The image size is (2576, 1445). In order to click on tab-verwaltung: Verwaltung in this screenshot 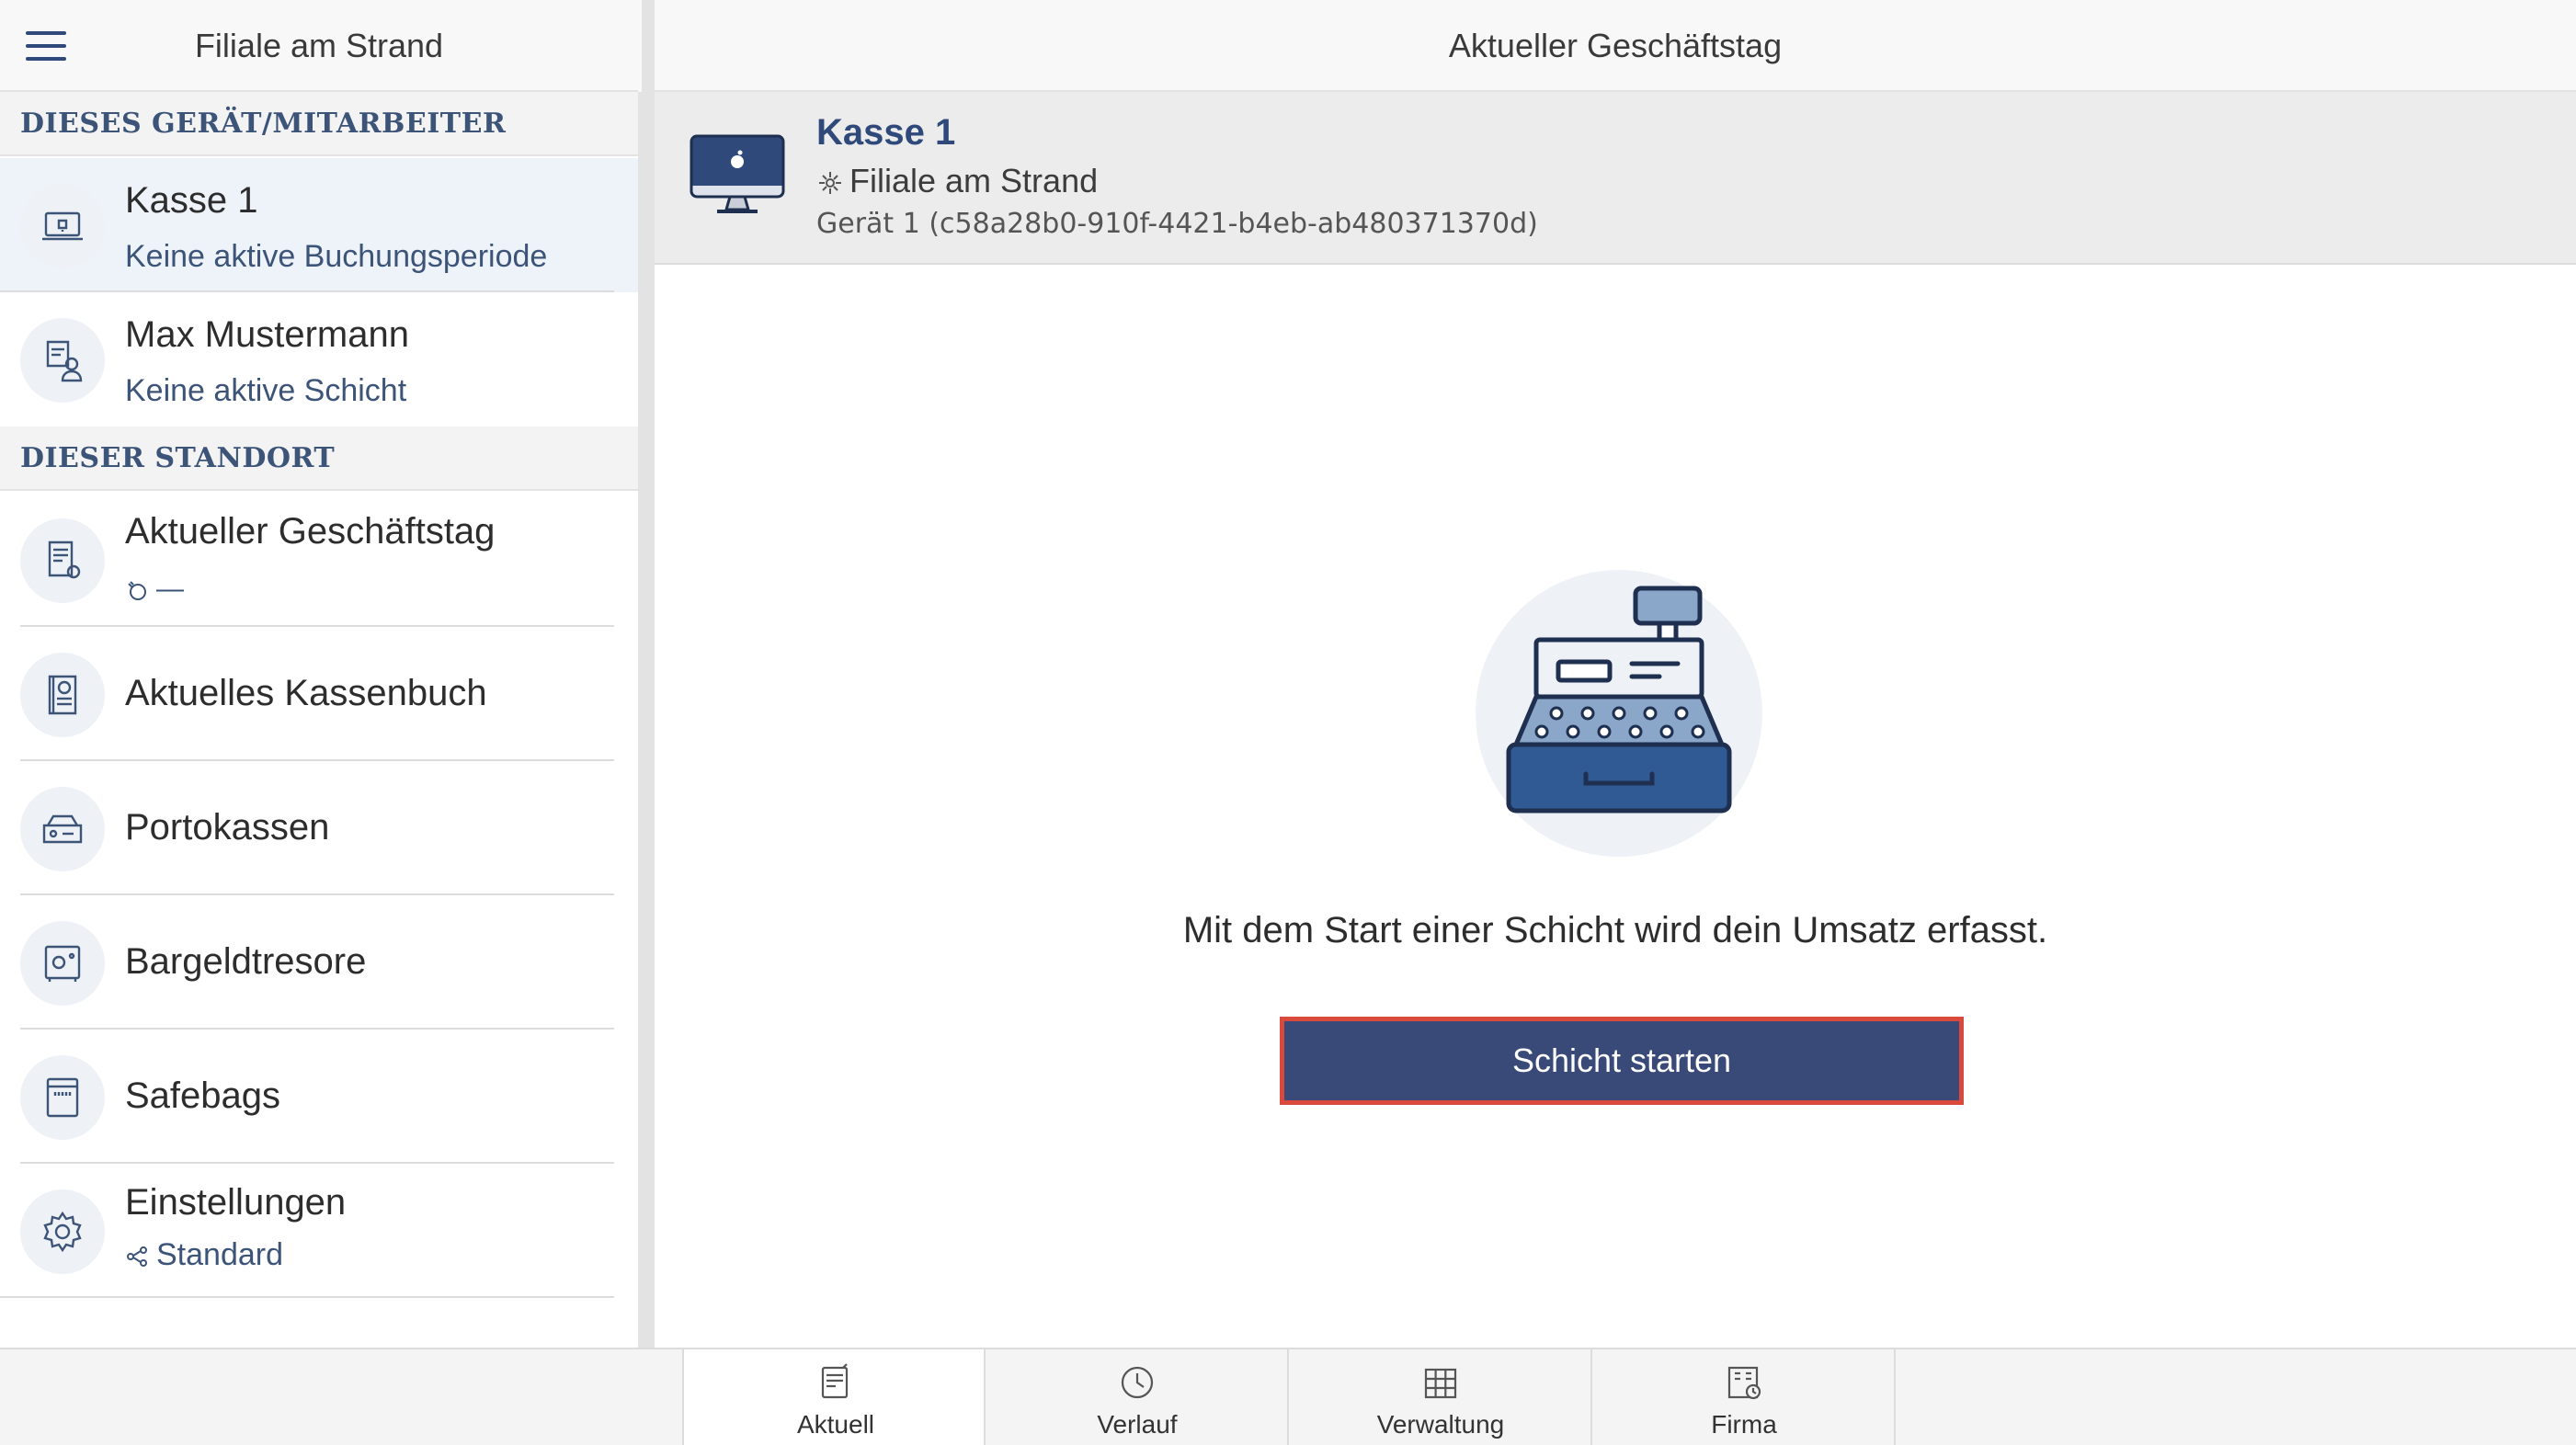, I will do `click(1440, 1397)`.